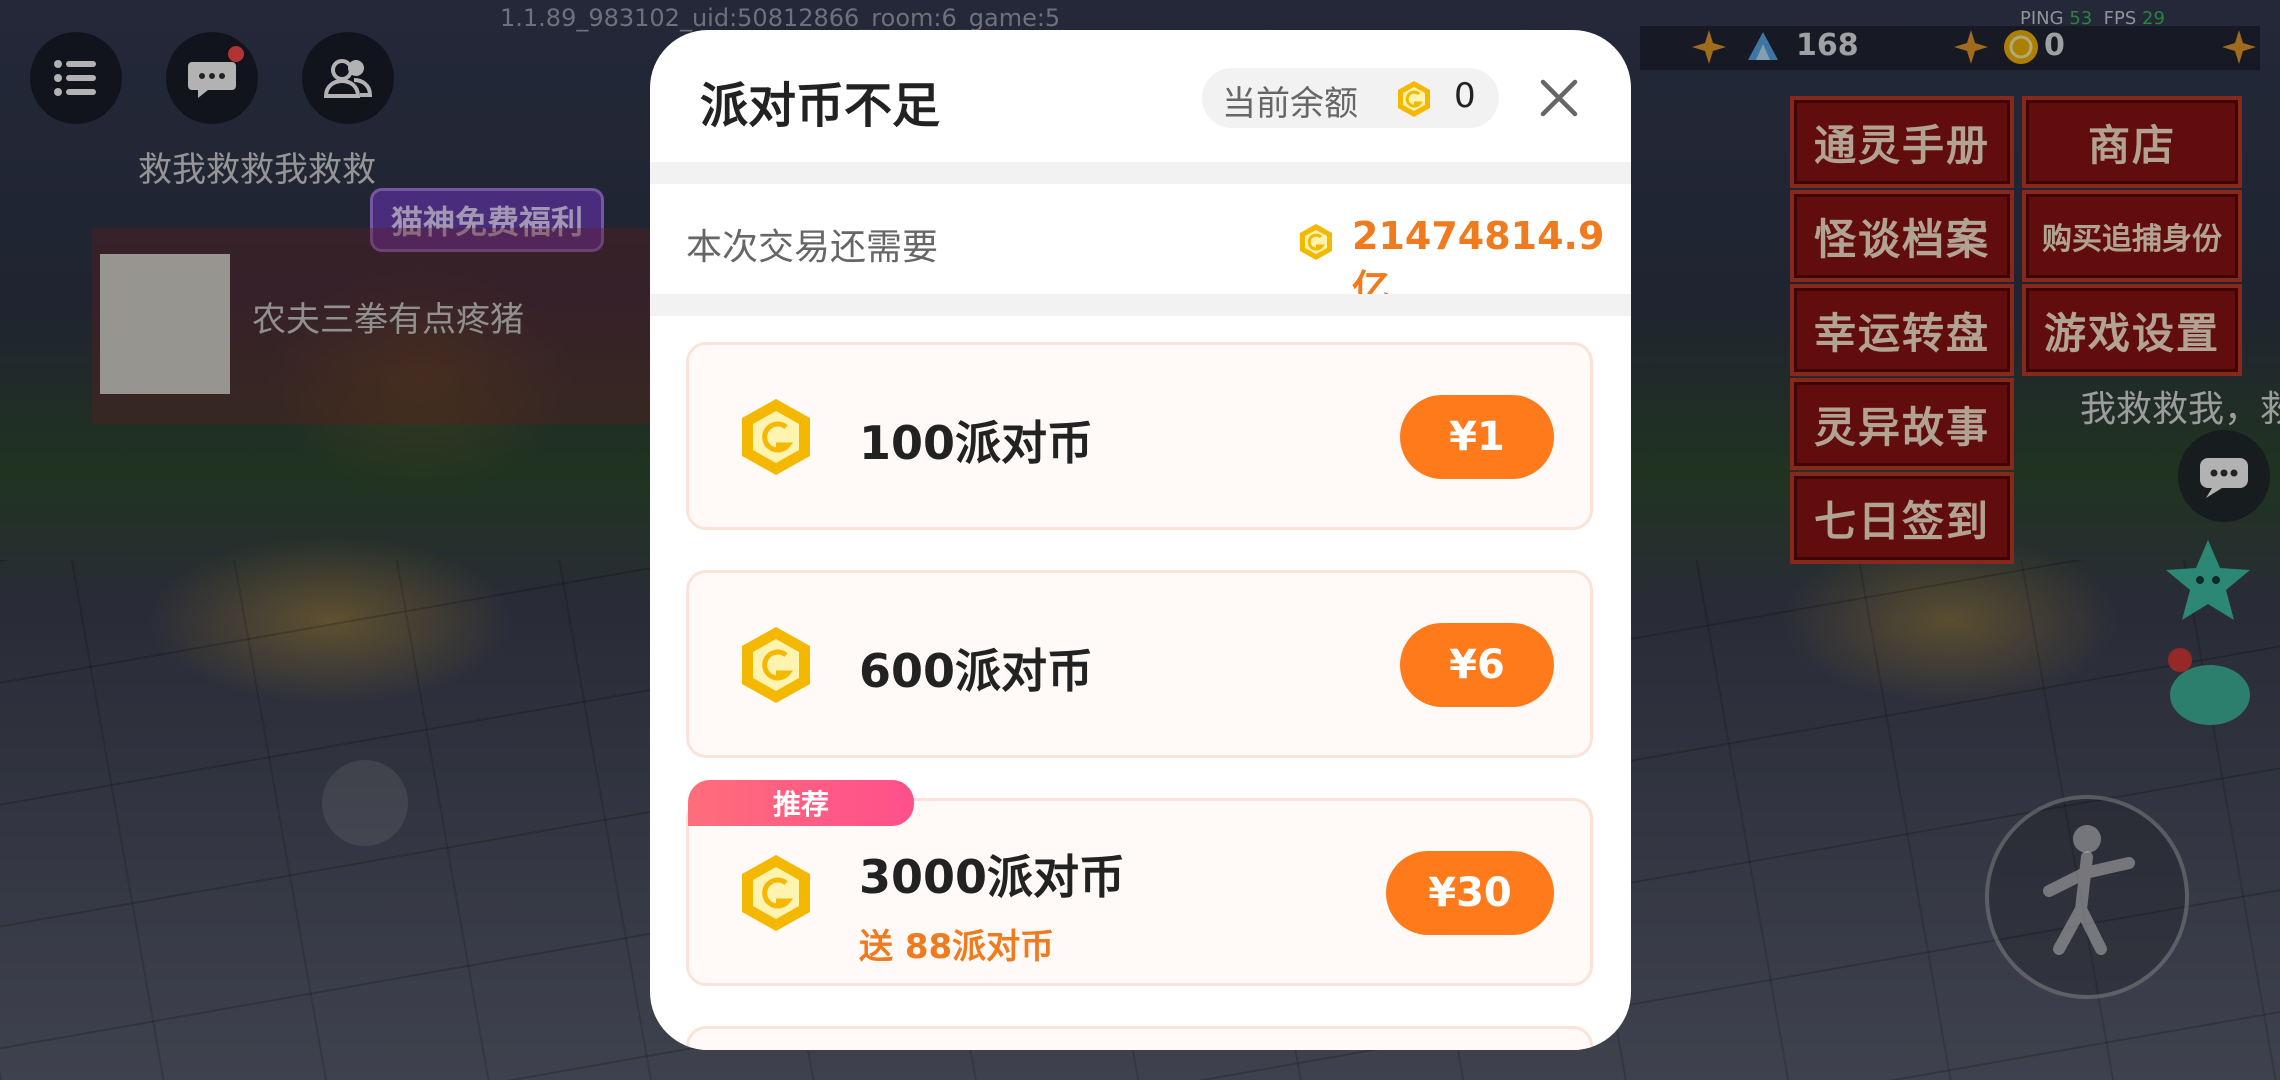 This screenshot has height=1080, width=2280. I want to click on close-icon, so click(1559, 98).